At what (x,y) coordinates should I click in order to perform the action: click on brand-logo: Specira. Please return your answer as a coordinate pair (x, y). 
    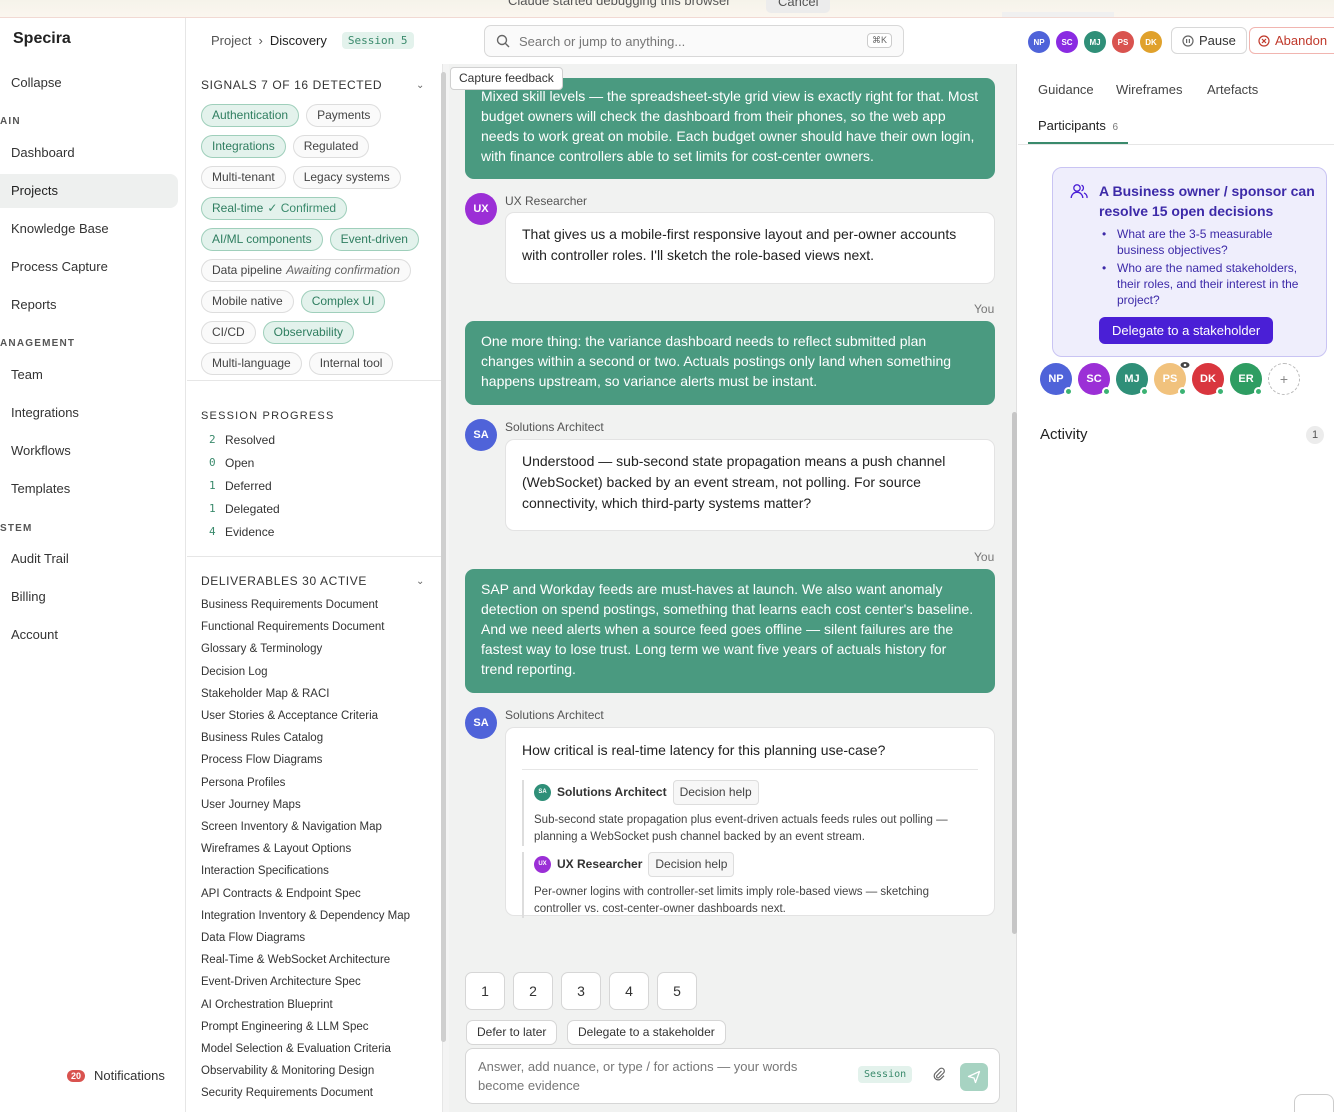
    Looking at the image, I should click on (42, 39).